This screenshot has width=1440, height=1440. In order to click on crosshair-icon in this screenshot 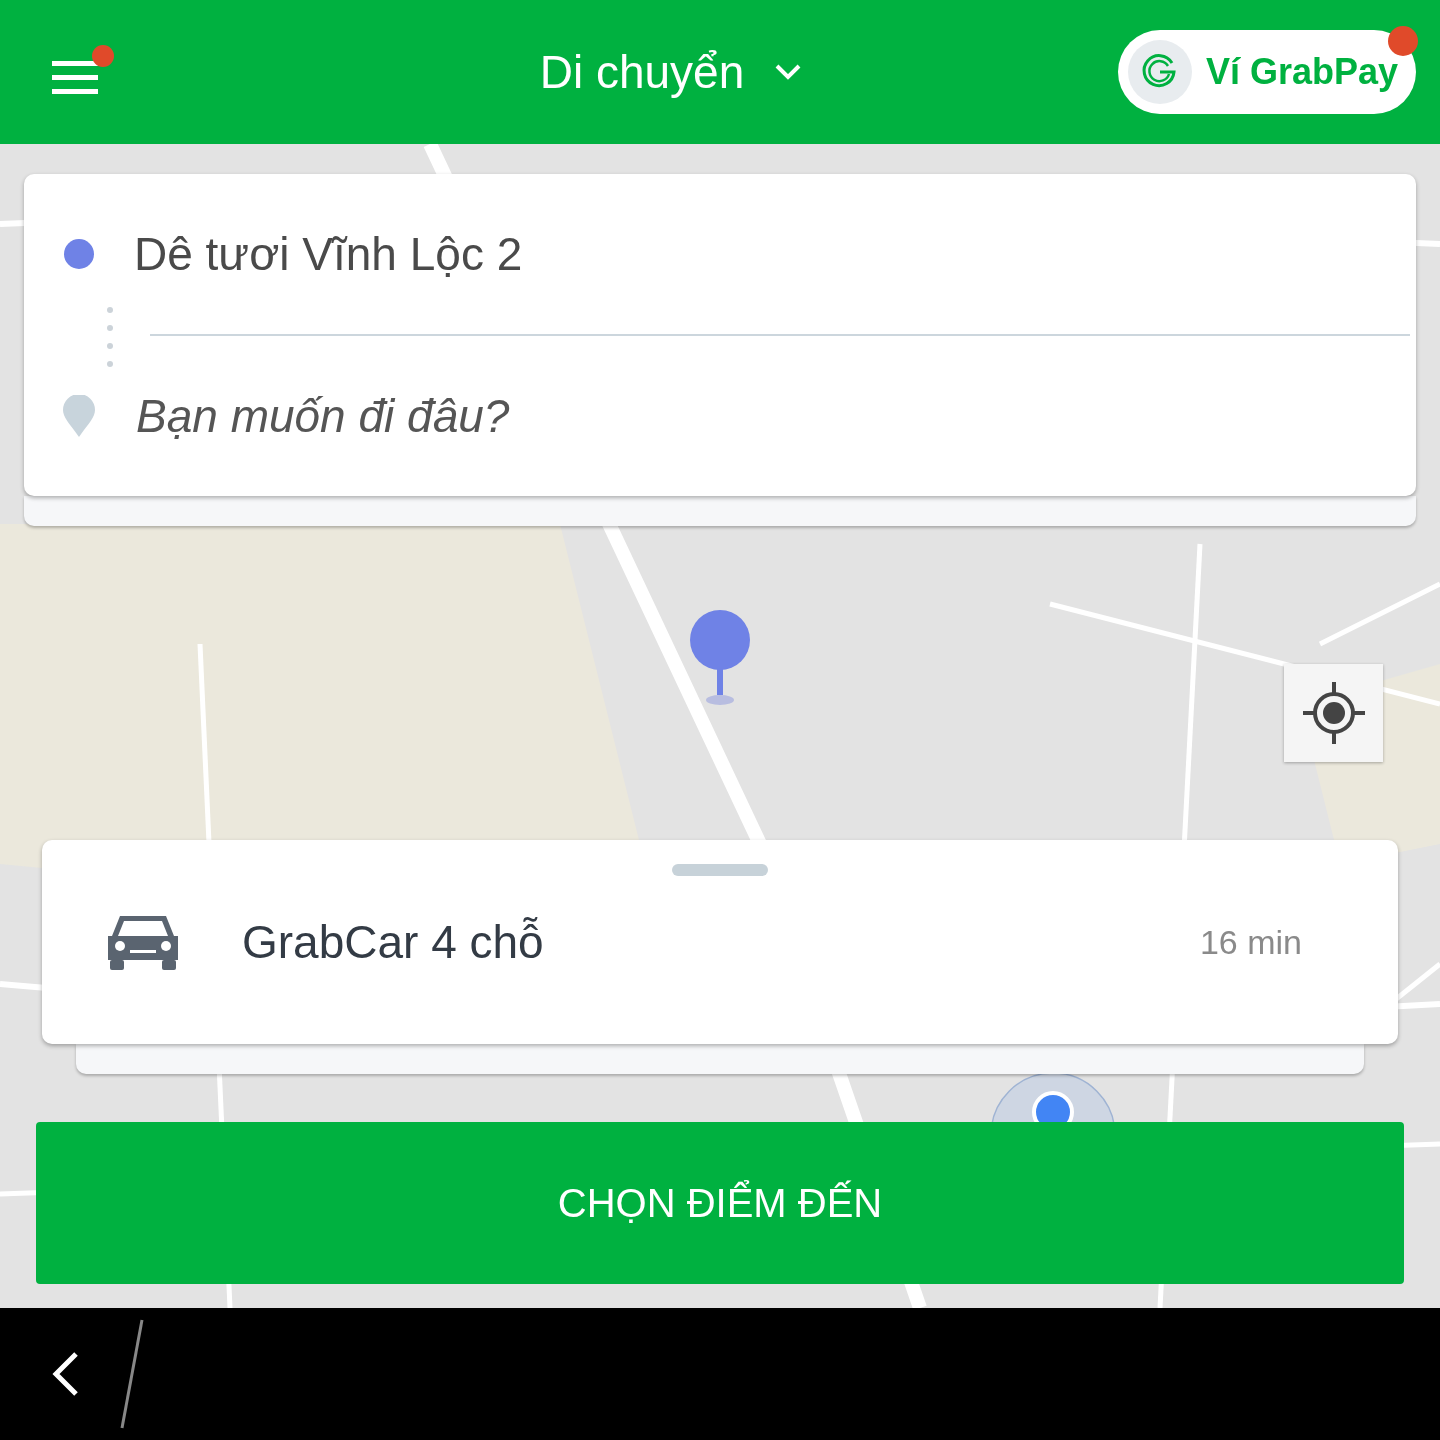, I will do `click(1333, 713)`.